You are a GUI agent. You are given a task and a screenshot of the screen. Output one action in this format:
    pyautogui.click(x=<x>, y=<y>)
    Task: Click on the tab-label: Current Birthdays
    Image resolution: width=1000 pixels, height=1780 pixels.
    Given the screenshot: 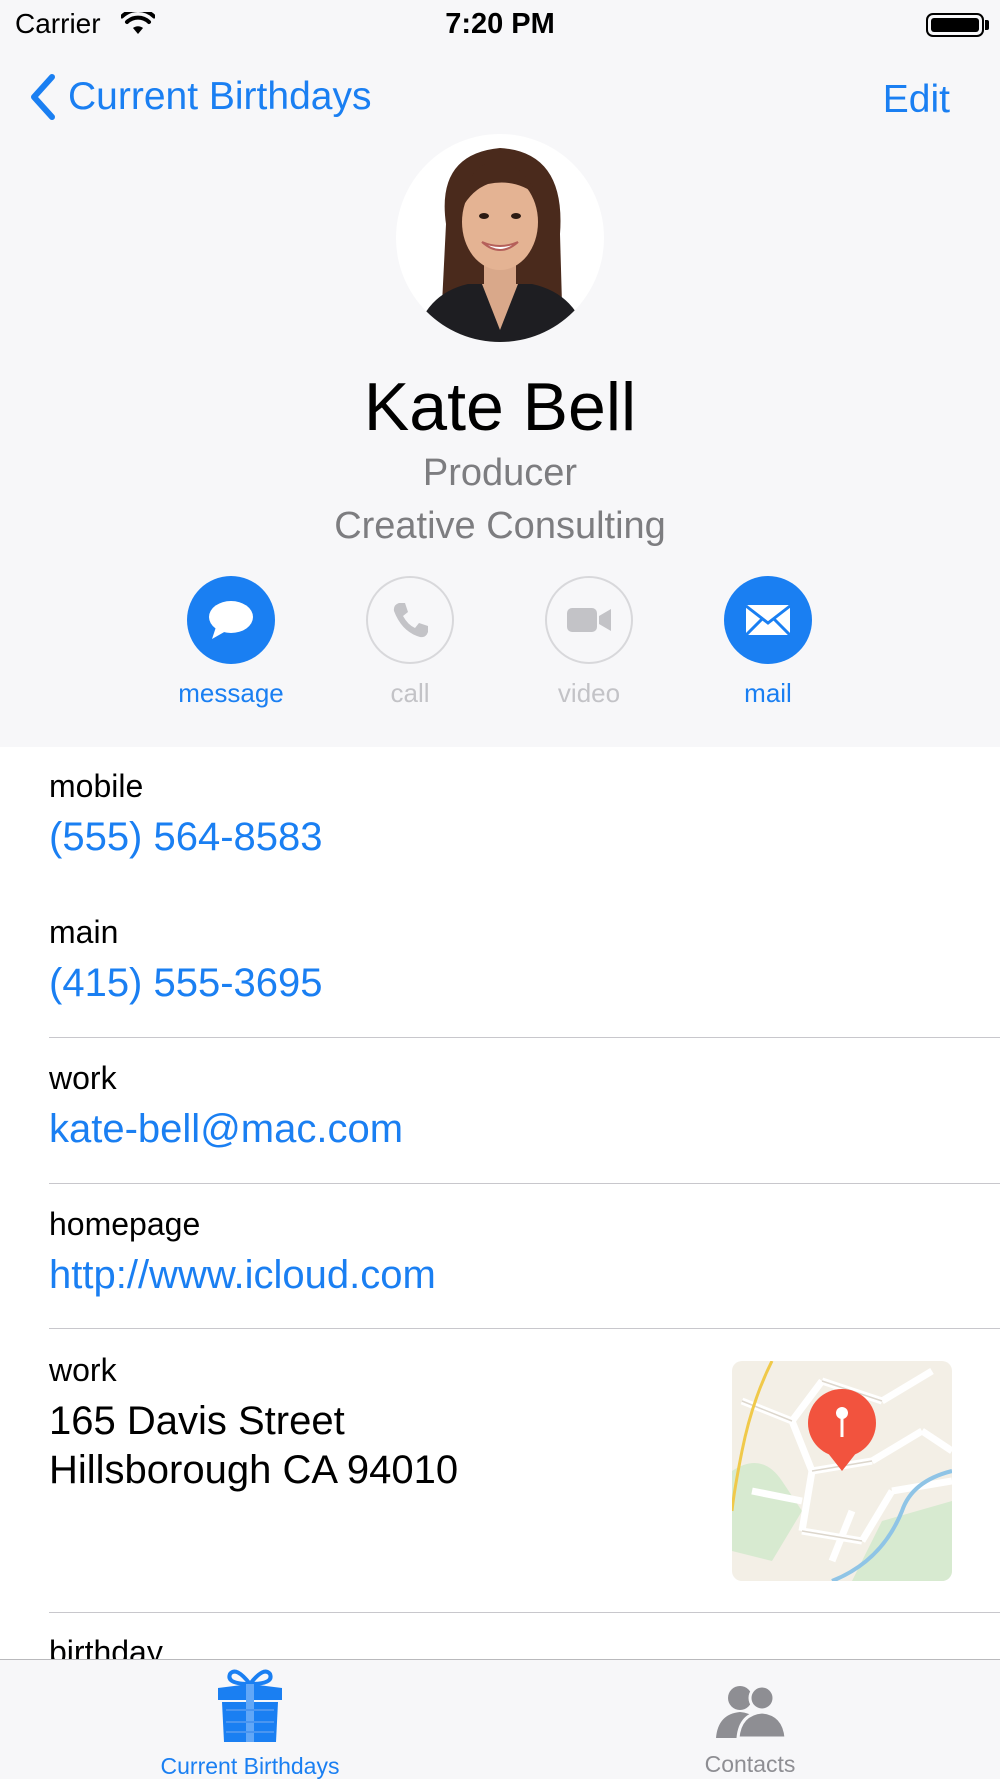 What is the action you would take?
    pyautogui.click(x=250, y=1766)
    